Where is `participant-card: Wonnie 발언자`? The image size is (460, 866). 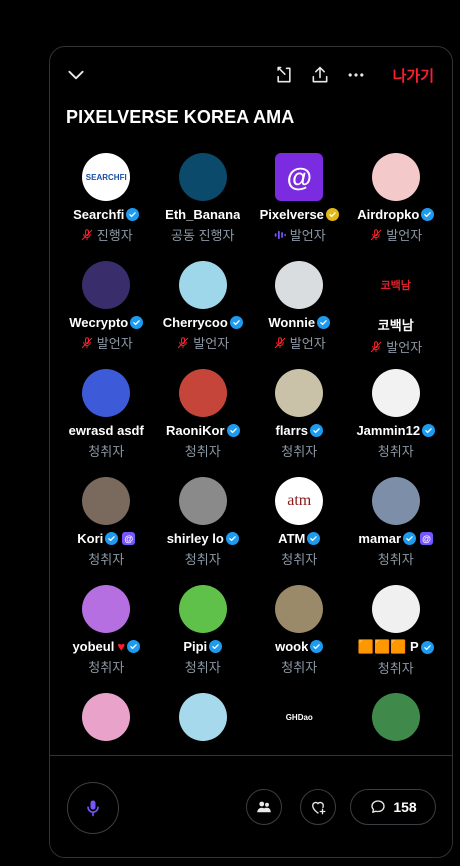 participant-card: Wonnie 발언자 is located at coordinates (299, 313).